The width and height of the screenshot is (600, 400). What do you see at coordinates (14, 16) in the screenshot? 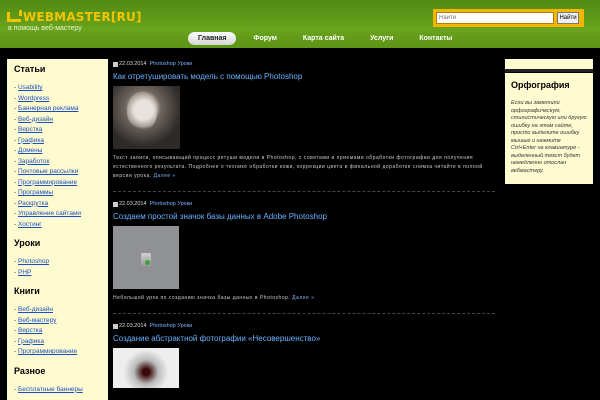
I see `logo-mark-icon` at bounding box center [14, 16].